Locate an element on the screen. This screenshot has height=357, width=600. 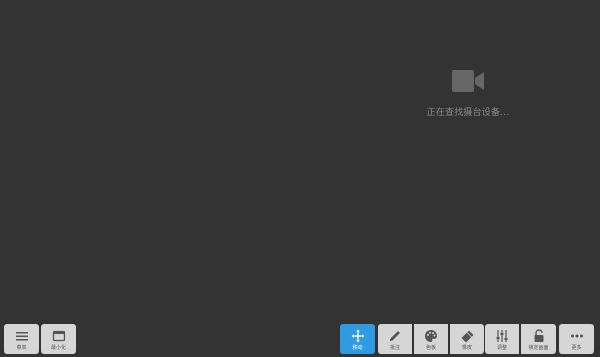
more-button-label: 更多 is located at coordinates (576, 348).